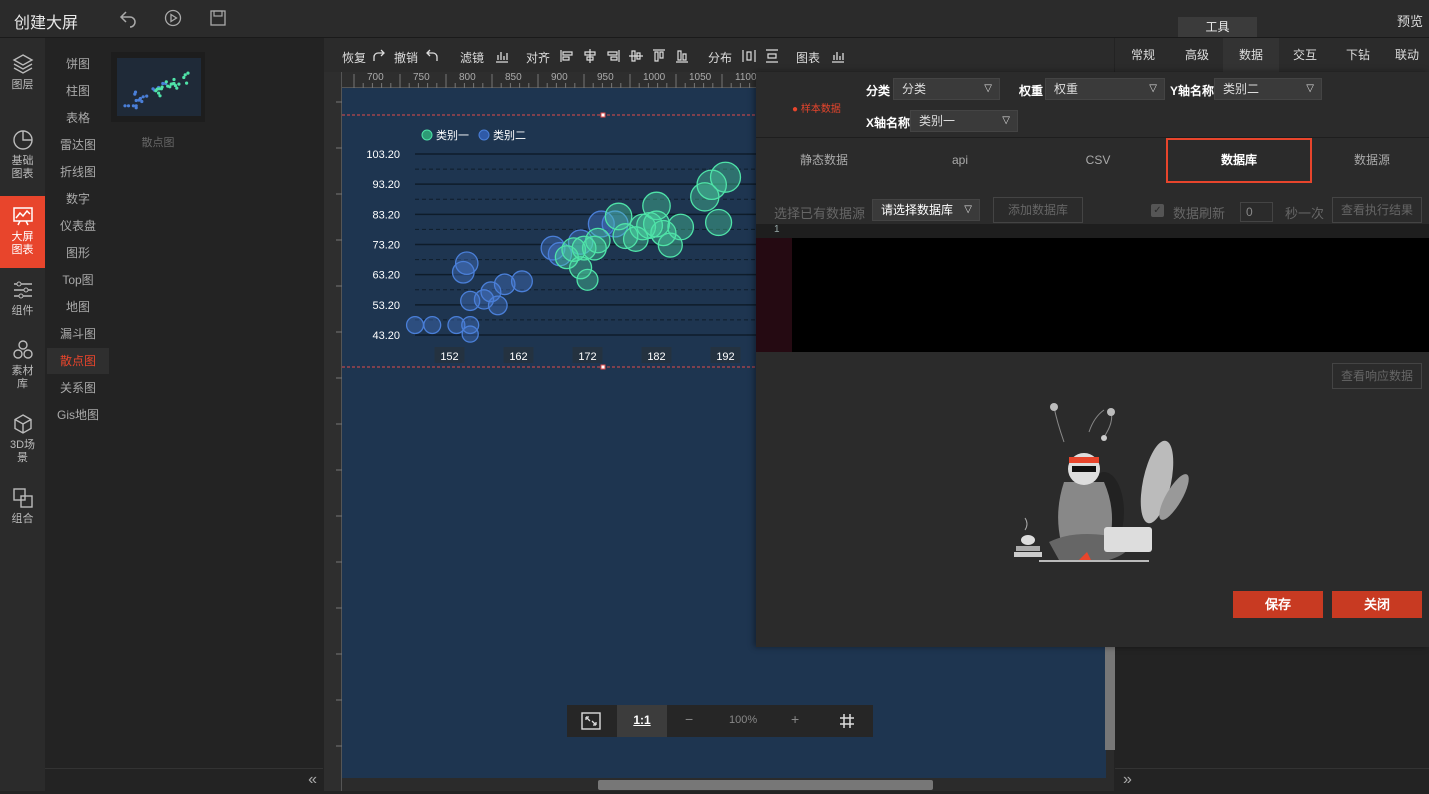 Image resolution: width=1429 pixels, height=794 pixels. Describe the element at coordinates (78, 388) in the screenshot. I see `category-item: 关系图` at that location.